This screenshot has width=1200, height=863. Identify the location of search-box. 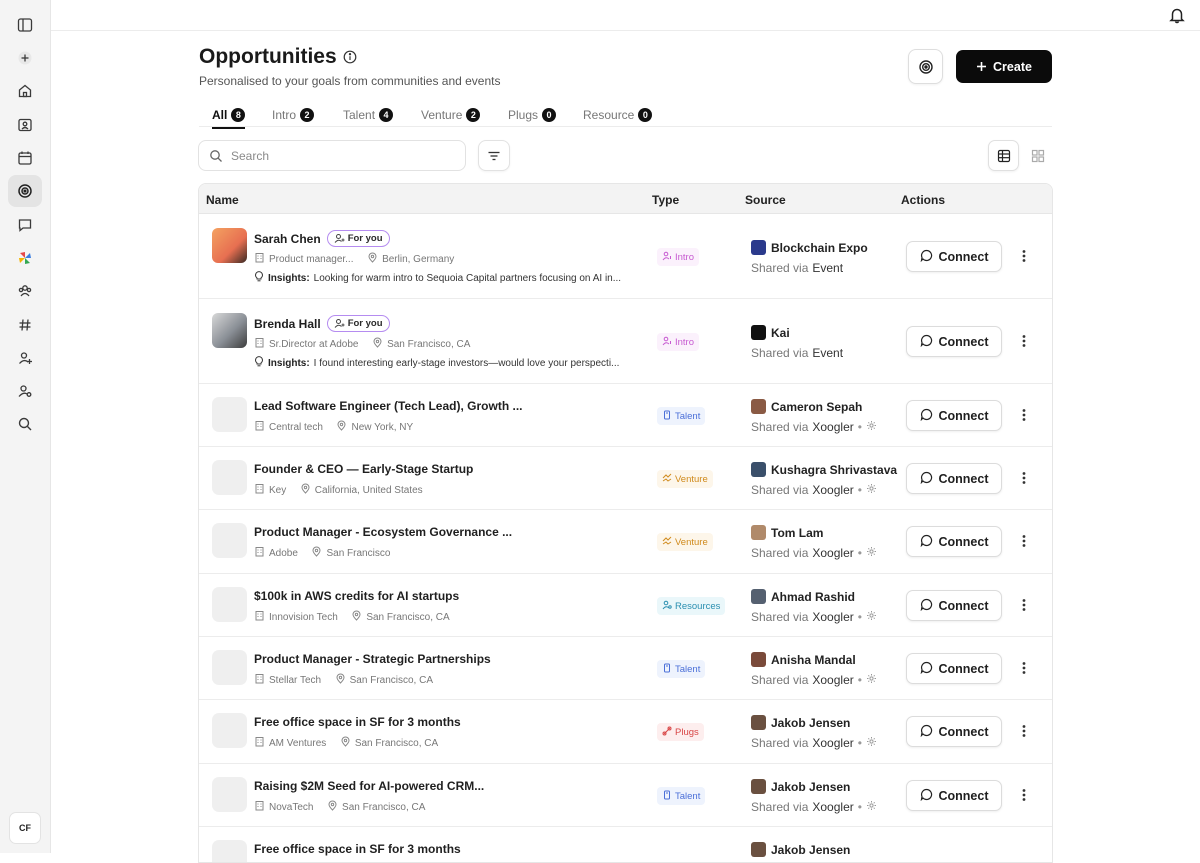
(332, 155).